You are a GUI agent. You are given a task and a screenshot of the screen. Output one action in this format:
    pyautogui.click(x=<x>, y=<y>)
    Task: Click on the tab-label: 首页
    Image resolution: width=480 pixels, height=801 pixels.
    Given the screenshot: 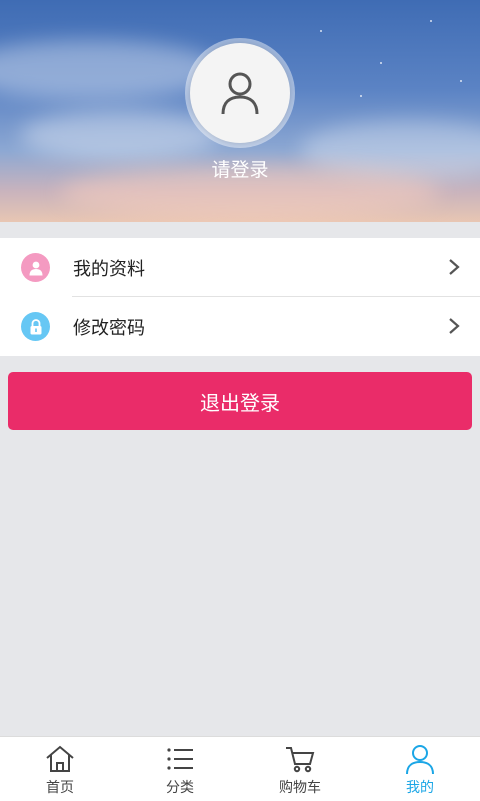 What is the action you would take?
    pyautogui.click(x=60, y=788)
    